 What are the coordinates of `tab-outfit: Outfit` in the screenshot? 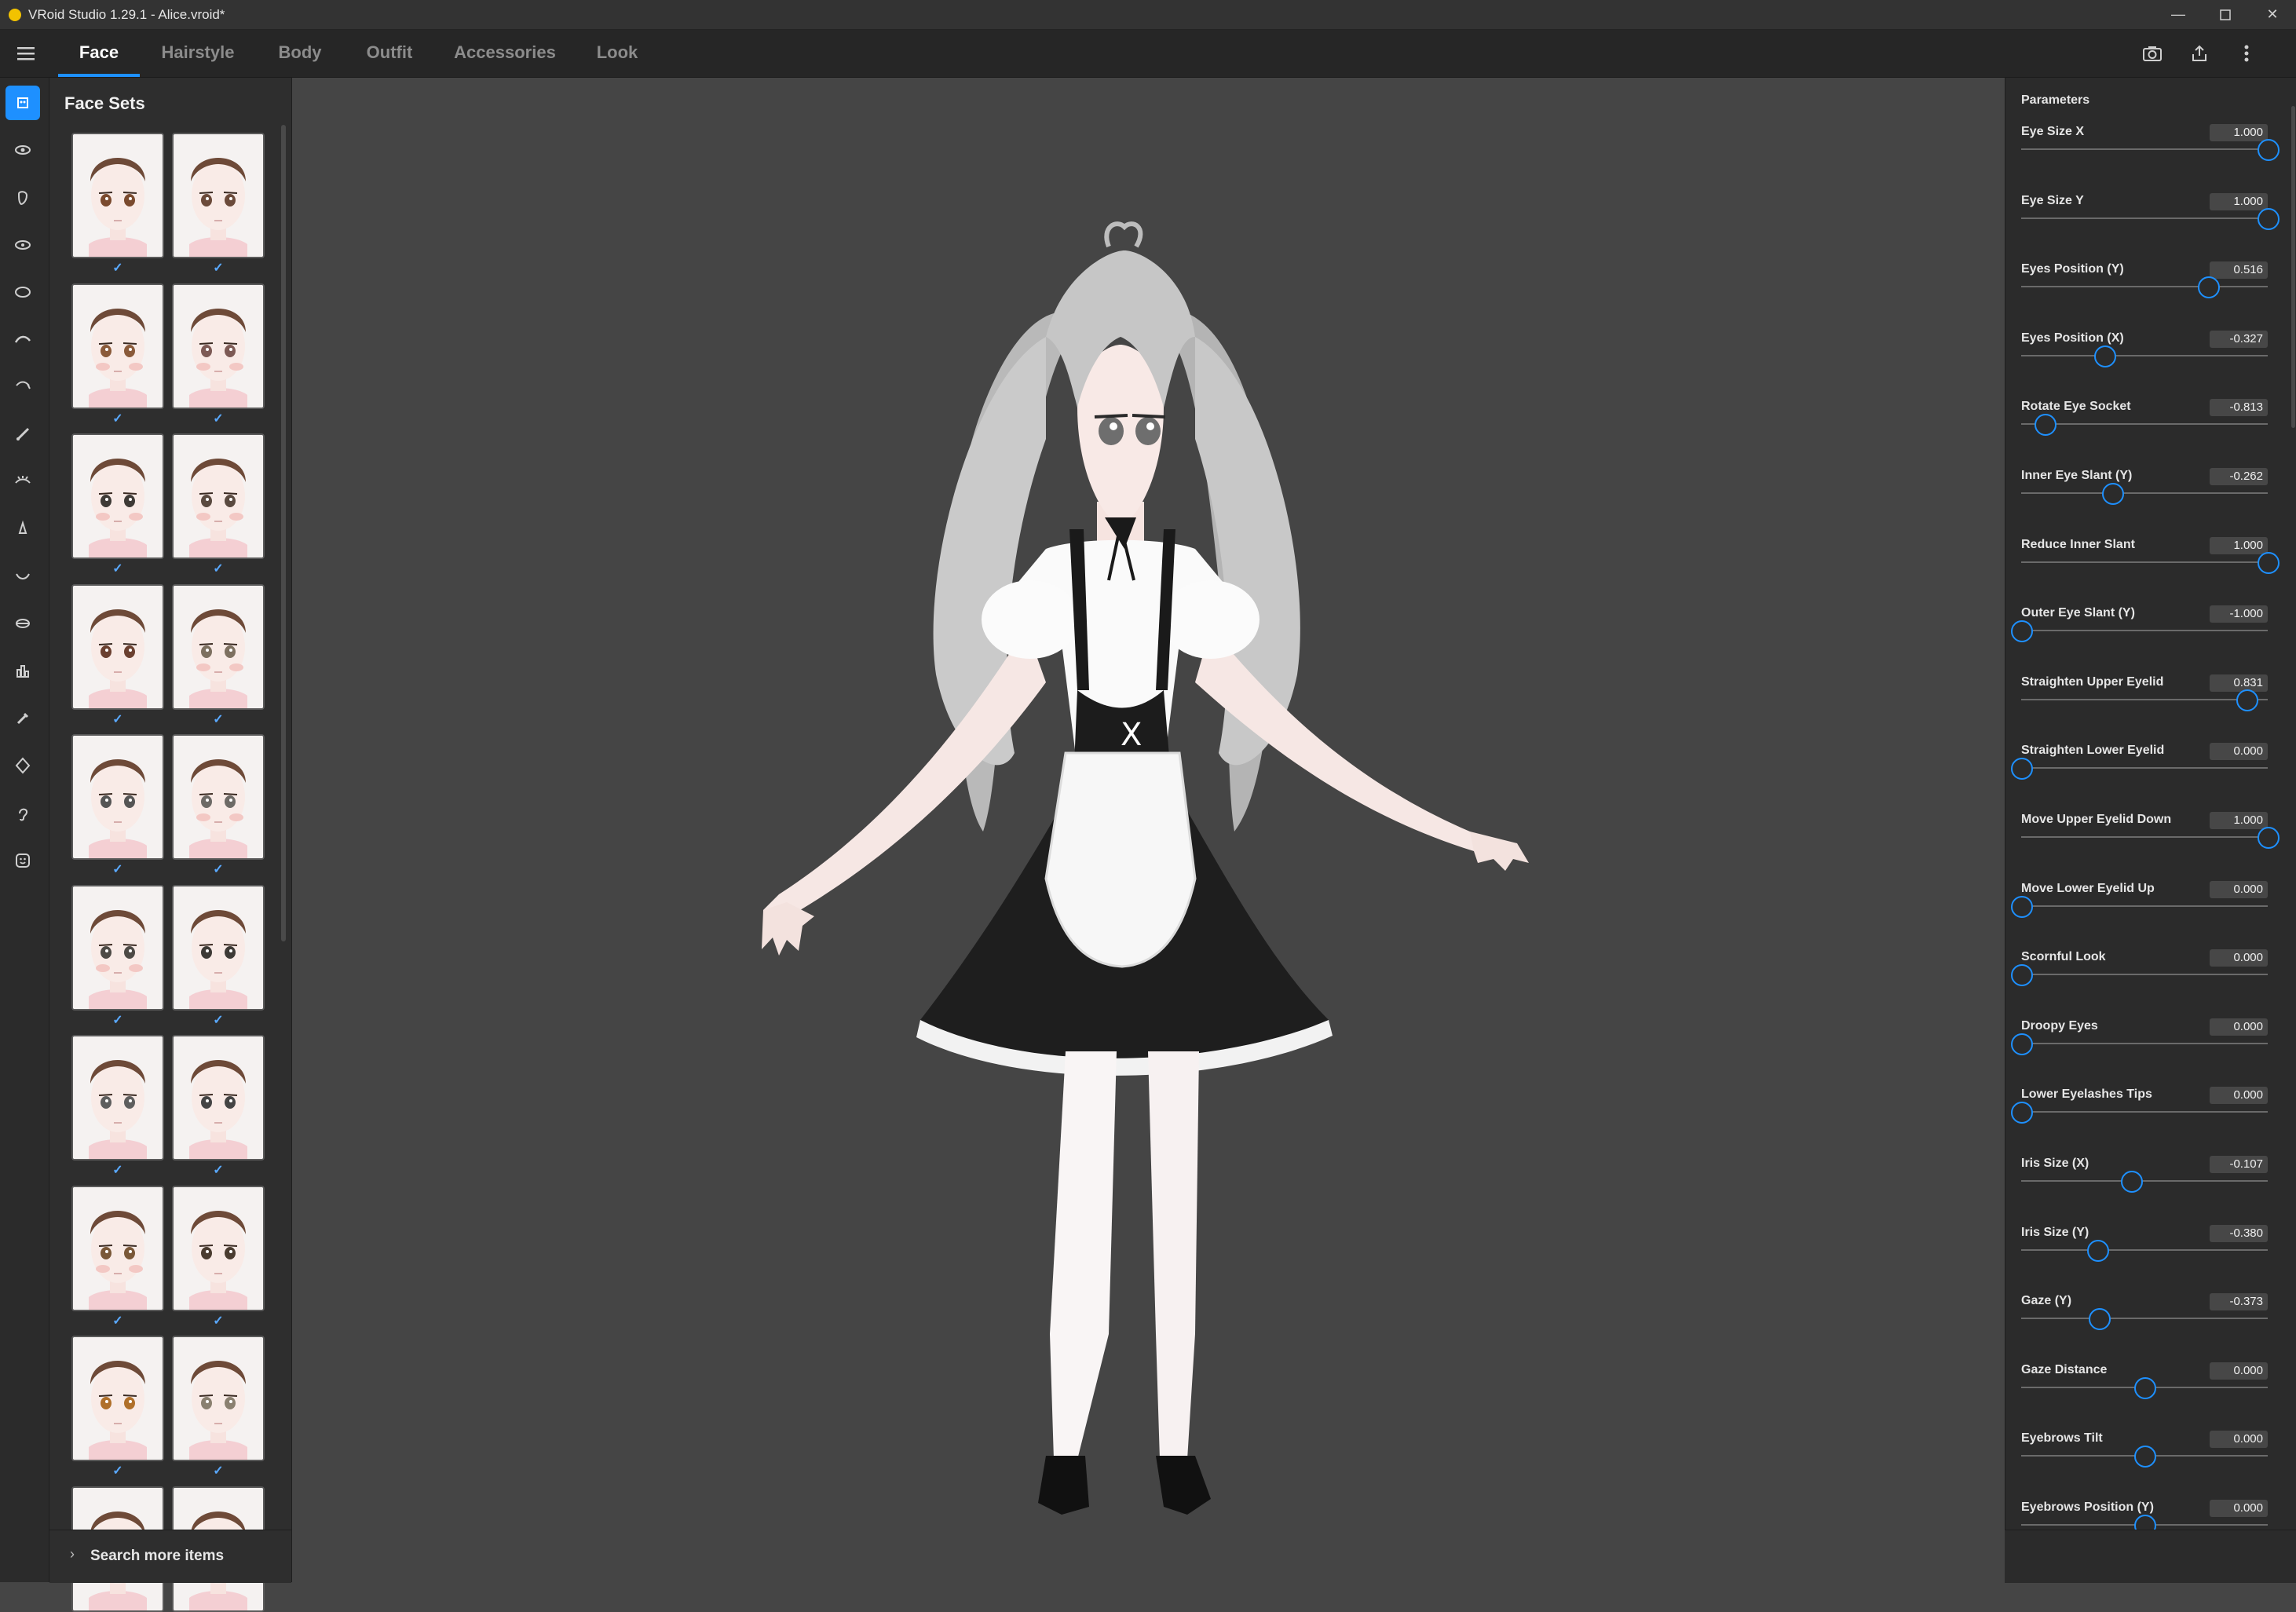 It's located at (390, 53).